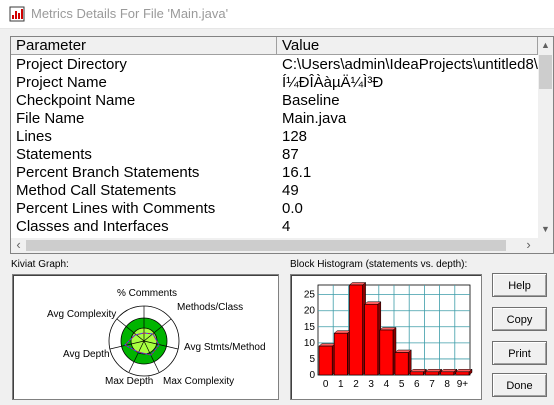 This screenshot has width=554, height=405. Describe the element at coordinates (519, 353) in the screenshot. I see `print-button: Print` at that location.